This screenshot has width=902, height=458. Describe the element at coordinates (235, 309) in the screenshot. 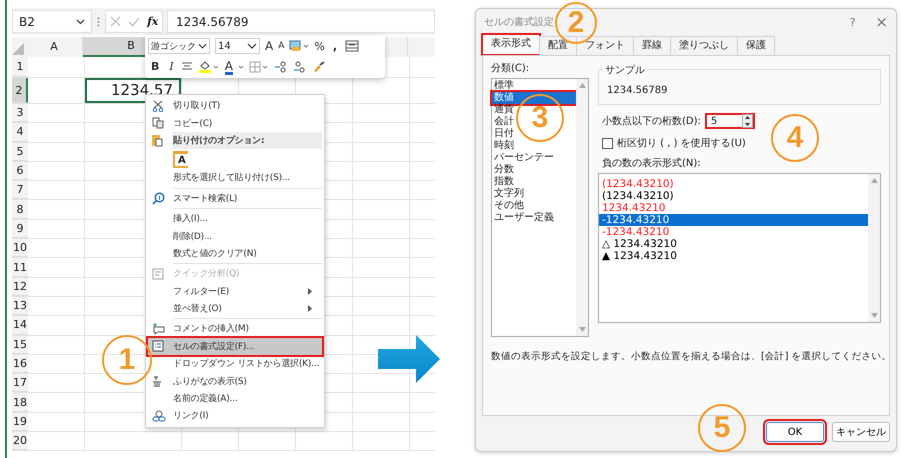

I see `menu-item: 並べ替え(O)` at that location.